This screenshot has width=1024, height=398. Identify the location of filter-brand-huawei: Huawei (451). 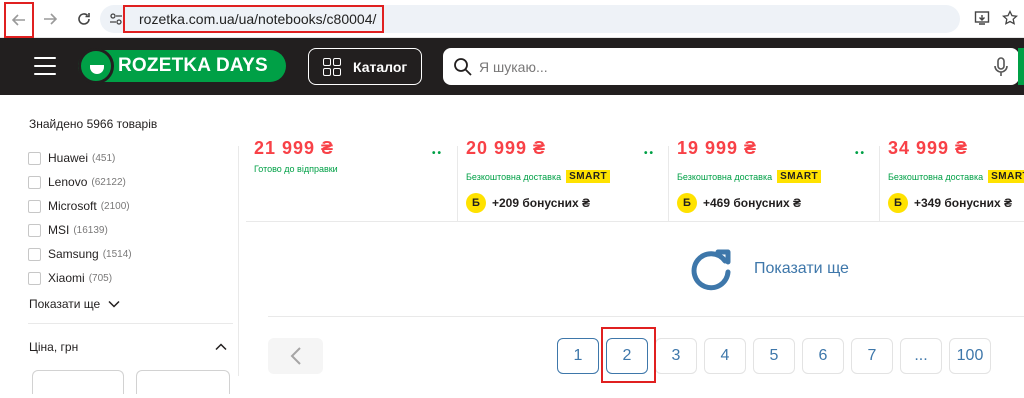
(71, 158).